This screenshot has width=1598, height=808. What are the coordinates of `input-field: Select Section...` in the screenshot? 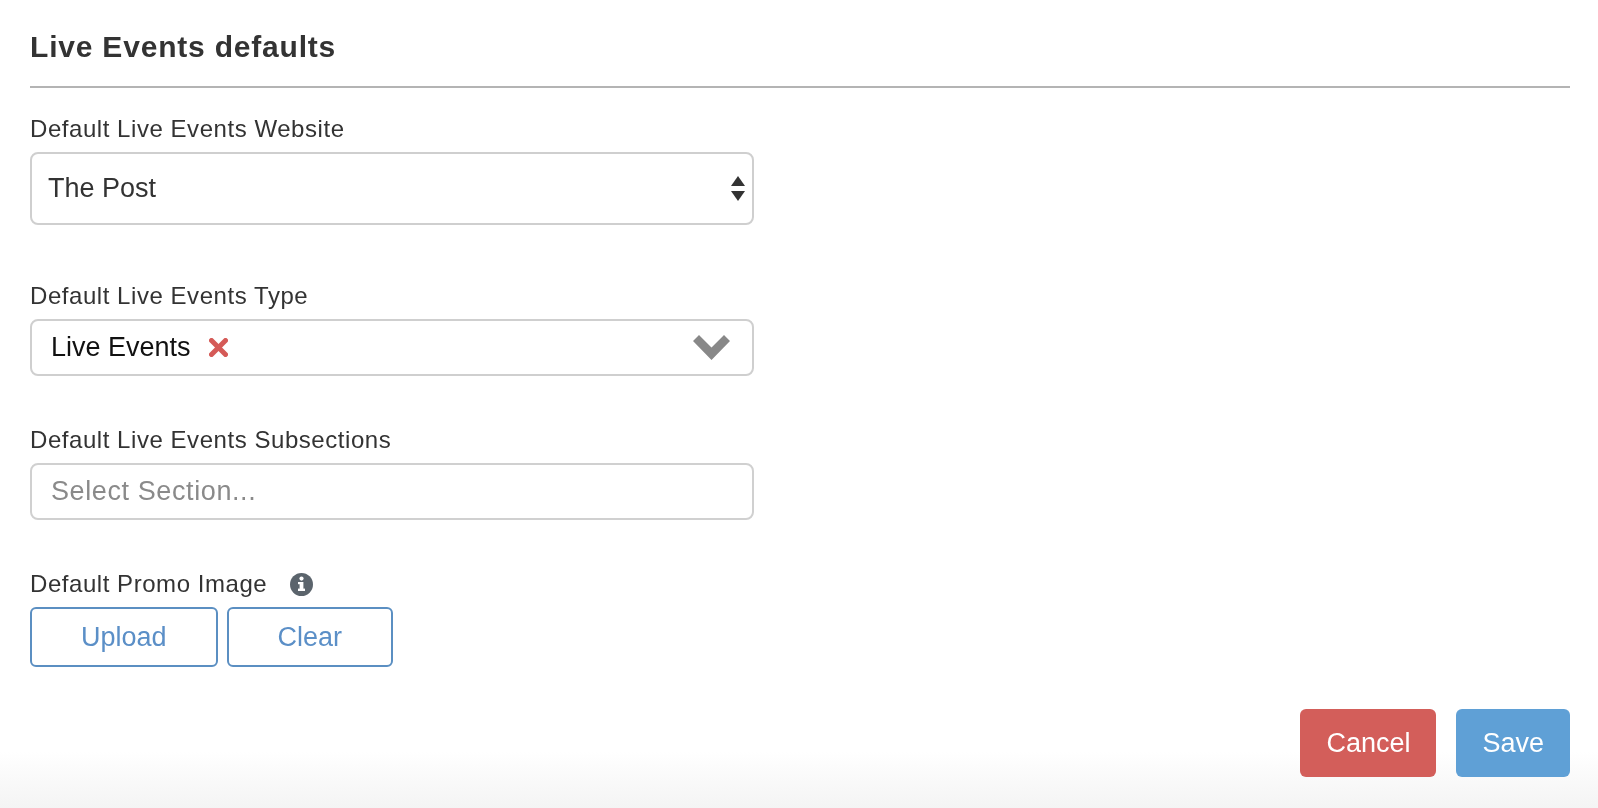 It's located at (392, 491).